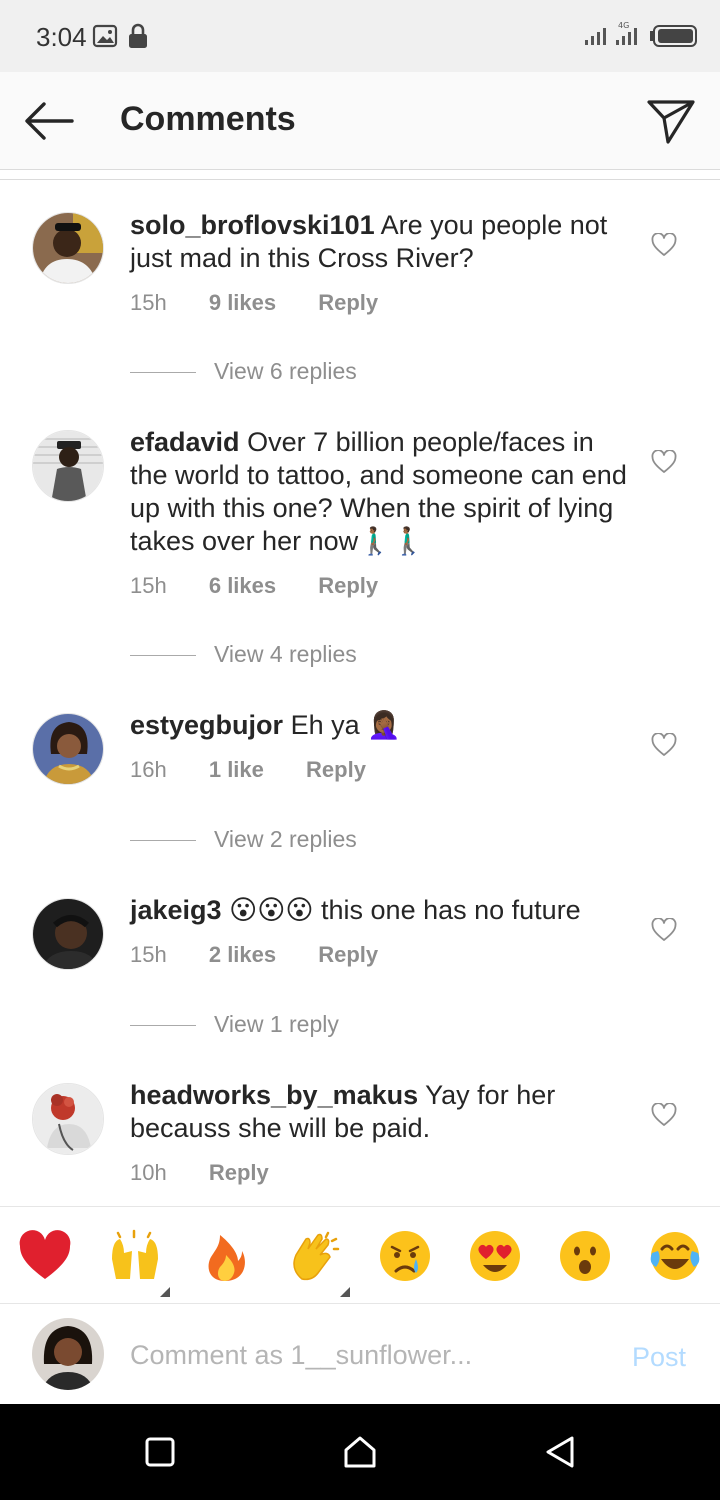 This screenshot has height=1500, width=720. What do you see at coordinates (285, 654) in the screenshot?
I see `view-replies-label: View 4 replies` at bounding box center [285, 654].